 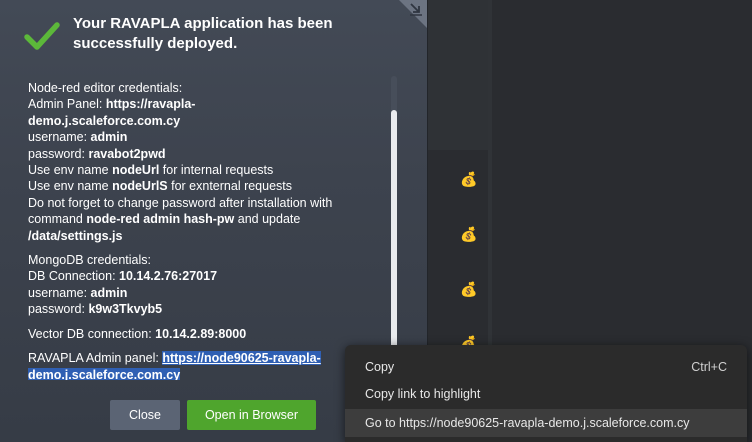 I want to click on env-text: for exnternal requests, so click(x=230, y=186).